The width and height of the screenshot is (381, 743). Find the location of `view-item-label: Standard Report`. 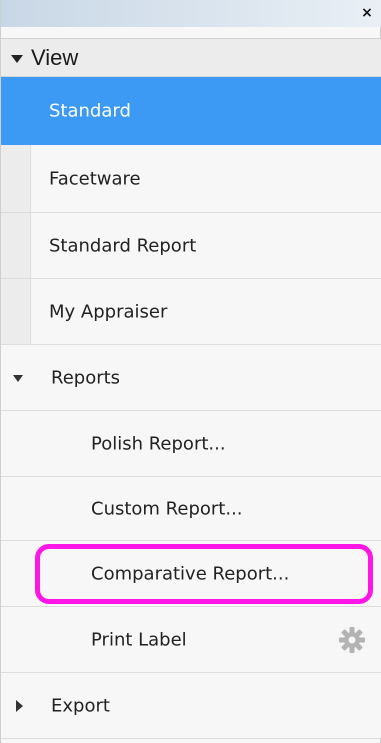

view-item-label: Standard Report is located at coordinates (123, 245).